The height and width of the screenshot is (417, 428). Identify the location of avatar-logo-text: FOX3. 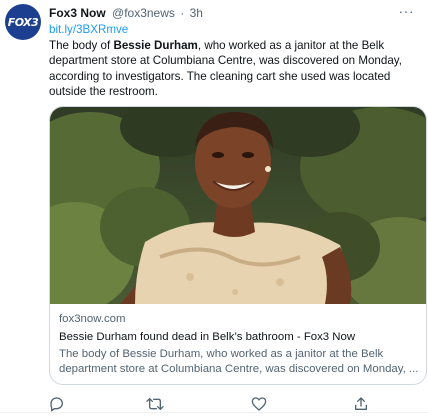
(23, 22).